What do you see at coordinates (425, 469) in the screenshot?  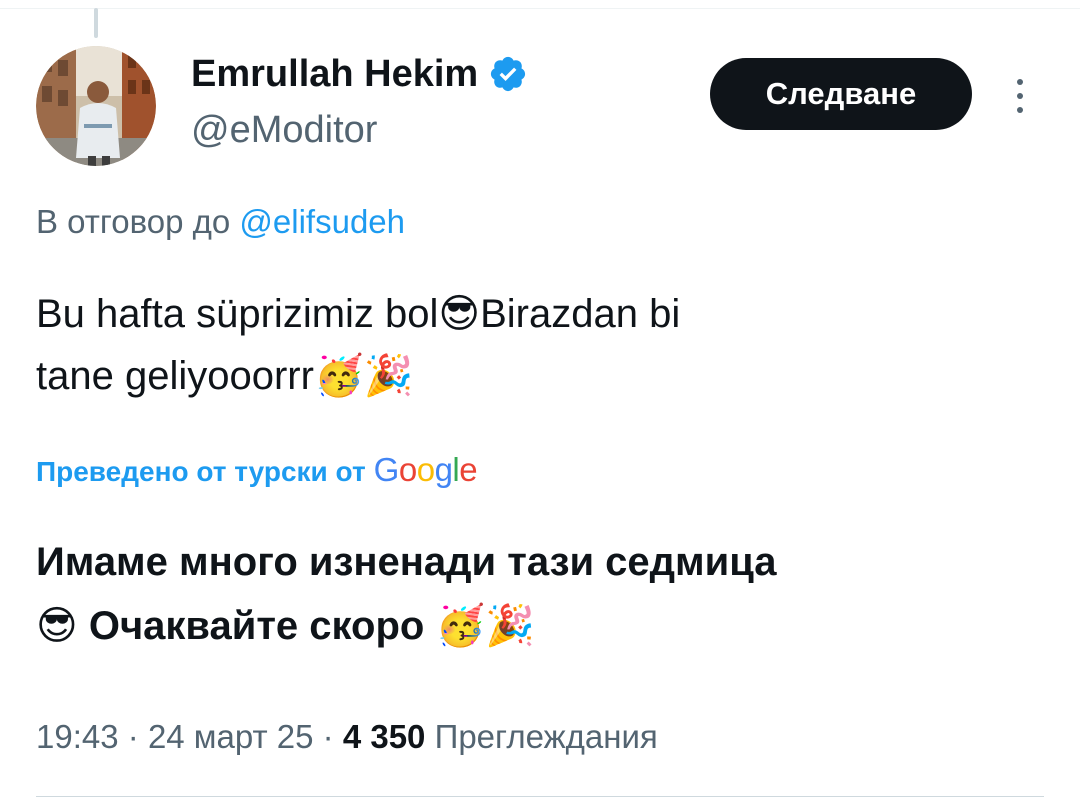 I see `google-logo: Google` at bounding box center [425, 469].